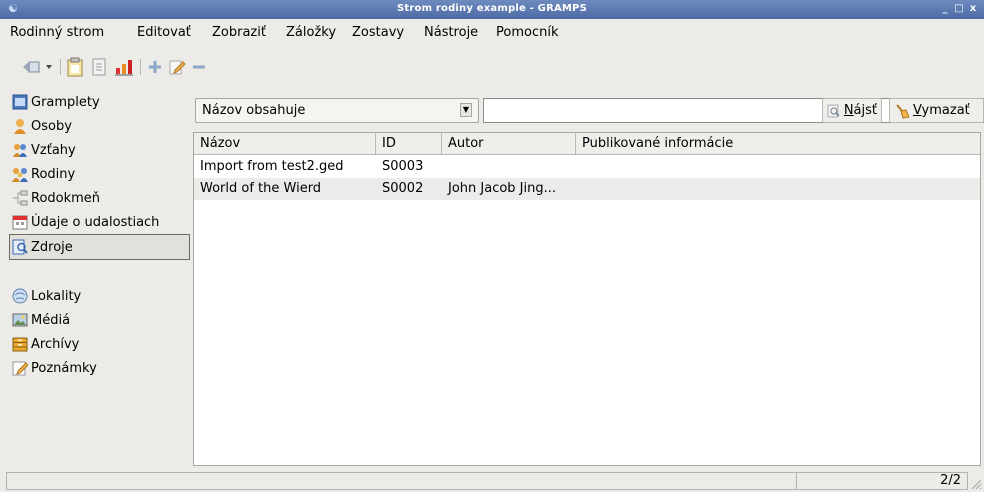 The height and width of the screenshot is (492, 984). Describe the element at coordinates (588, 111) in the screenshot. I see `filter-bar: Názov obsahuje ▼ Nájsť Vymazať` at that location.